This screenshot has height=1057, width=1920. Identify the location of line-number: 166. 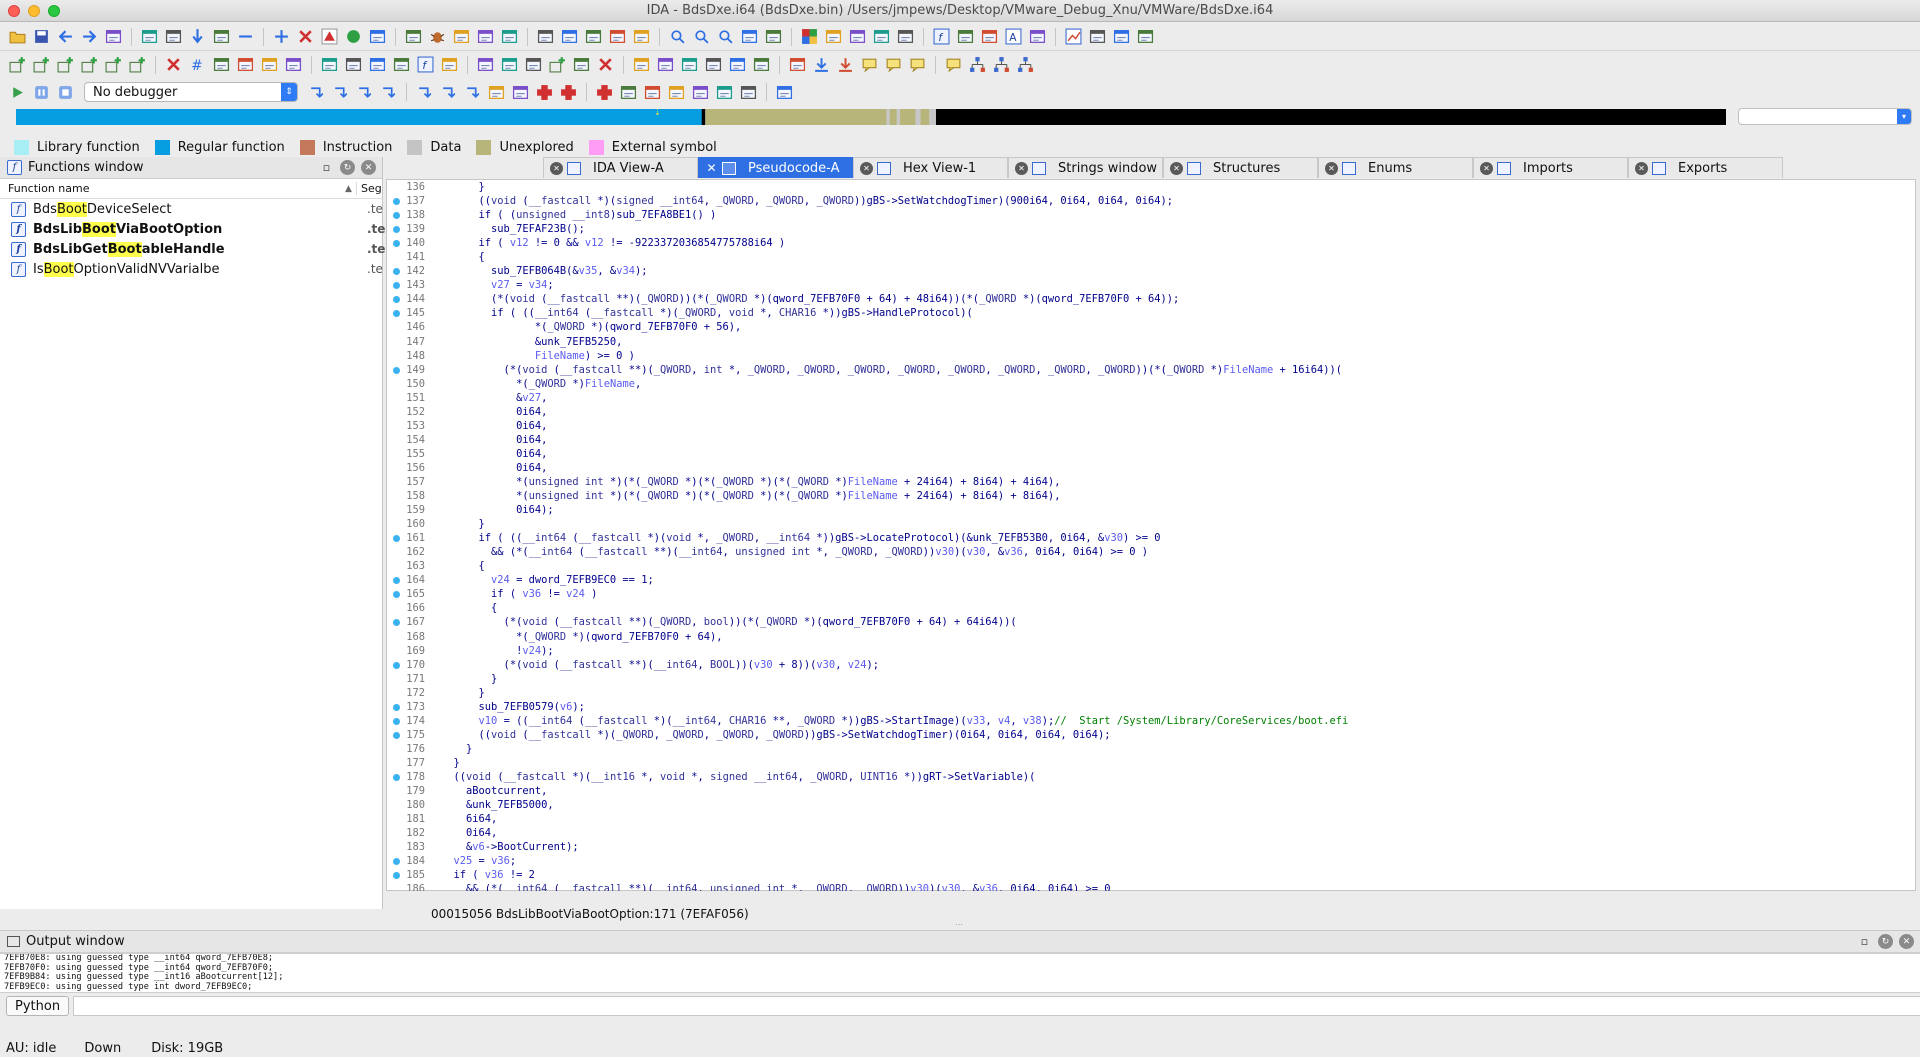
(408, 608).